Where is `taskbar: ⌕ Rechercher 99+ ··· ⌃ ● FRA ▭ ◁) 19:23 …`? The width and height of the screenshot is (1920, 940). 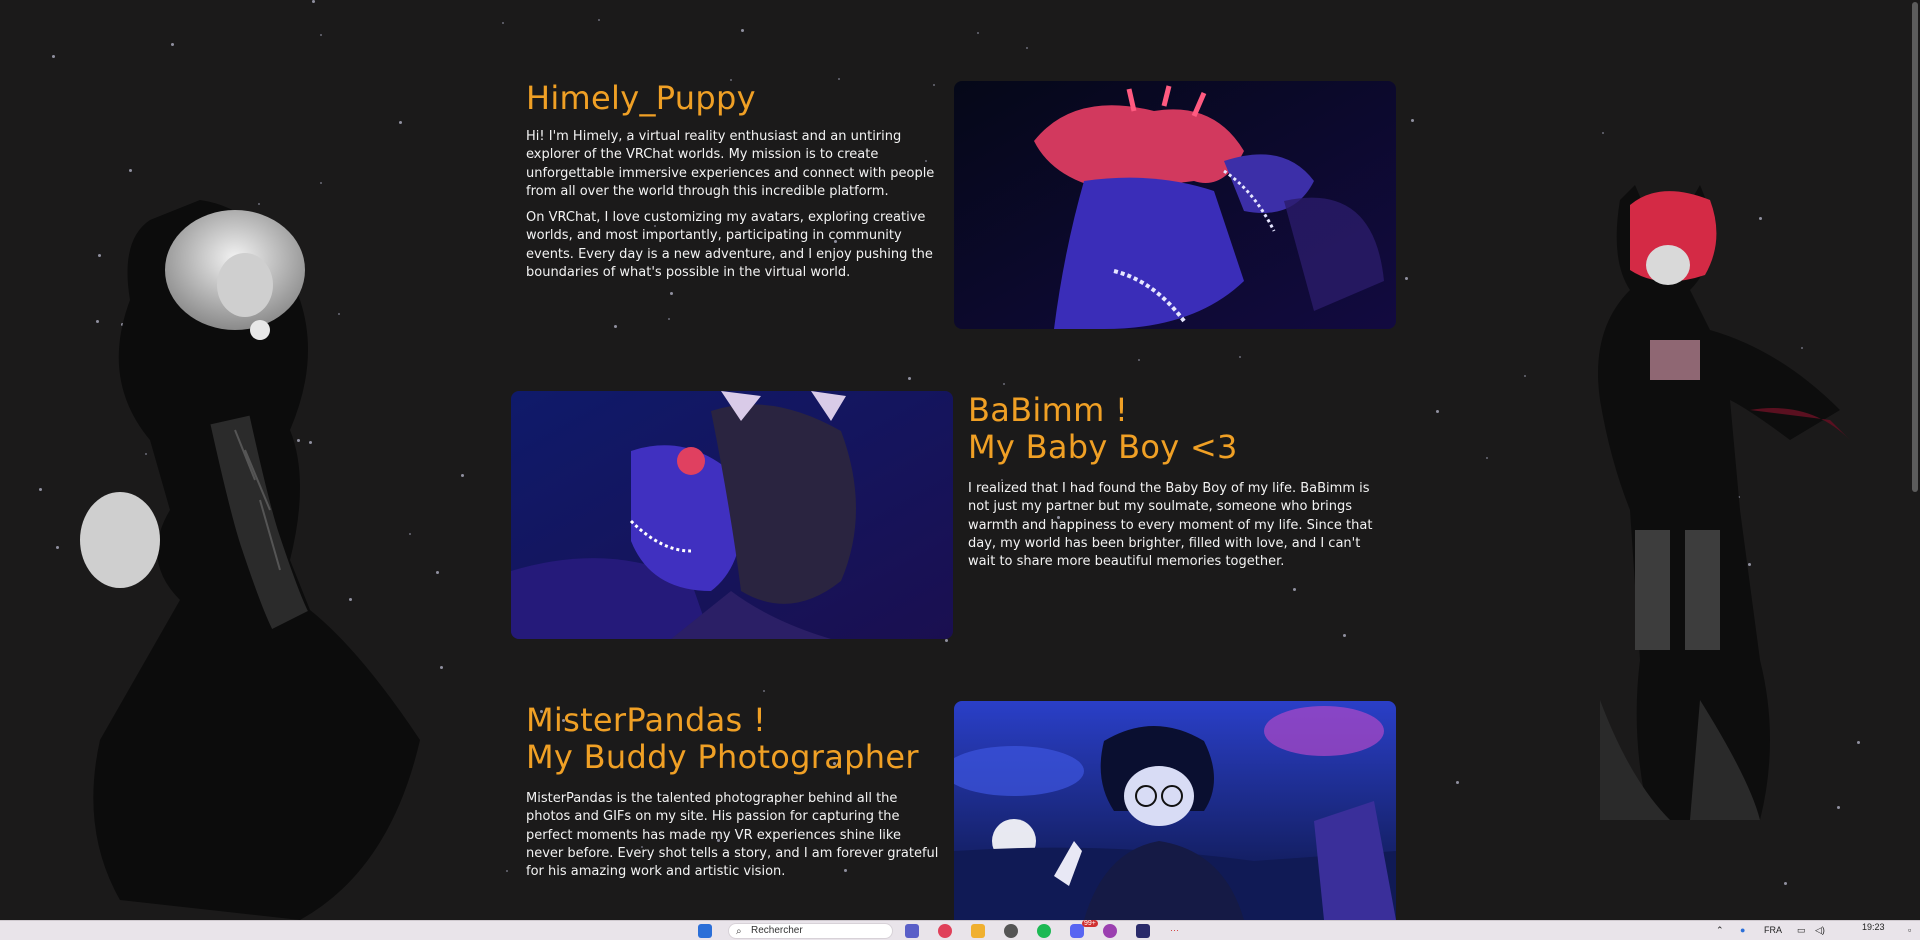
taskbar: ⌕ Rechercher 99+ ··· ⌃ ● FRA ▭ ◁) 19:23 … is located at coordinates (960, 930).